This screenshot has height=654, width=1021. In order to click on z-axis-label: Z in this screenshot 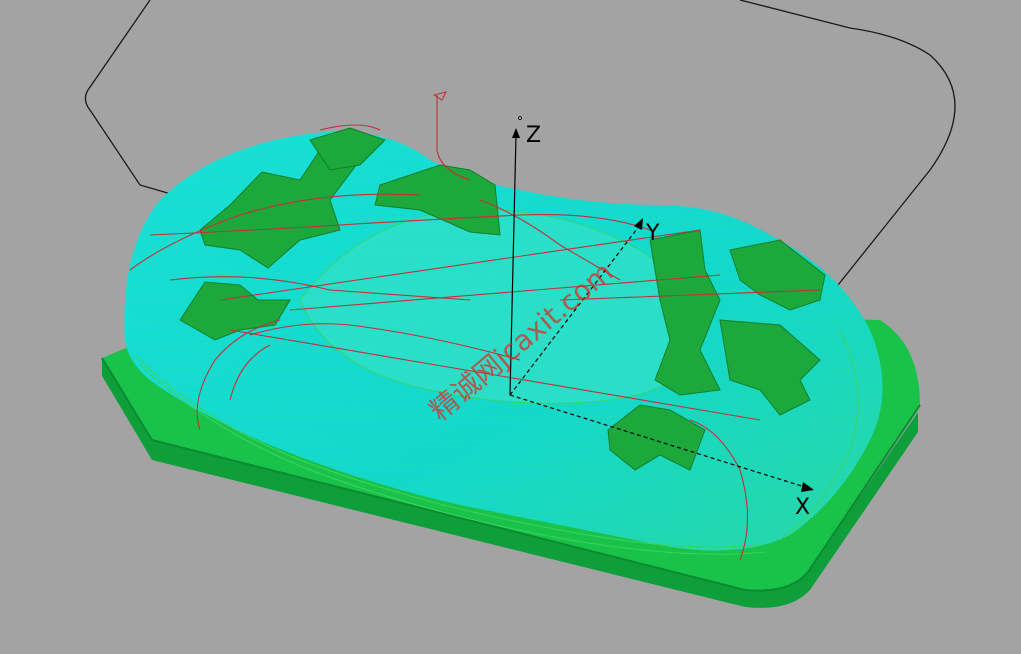, I will do `click(533, 135)`.